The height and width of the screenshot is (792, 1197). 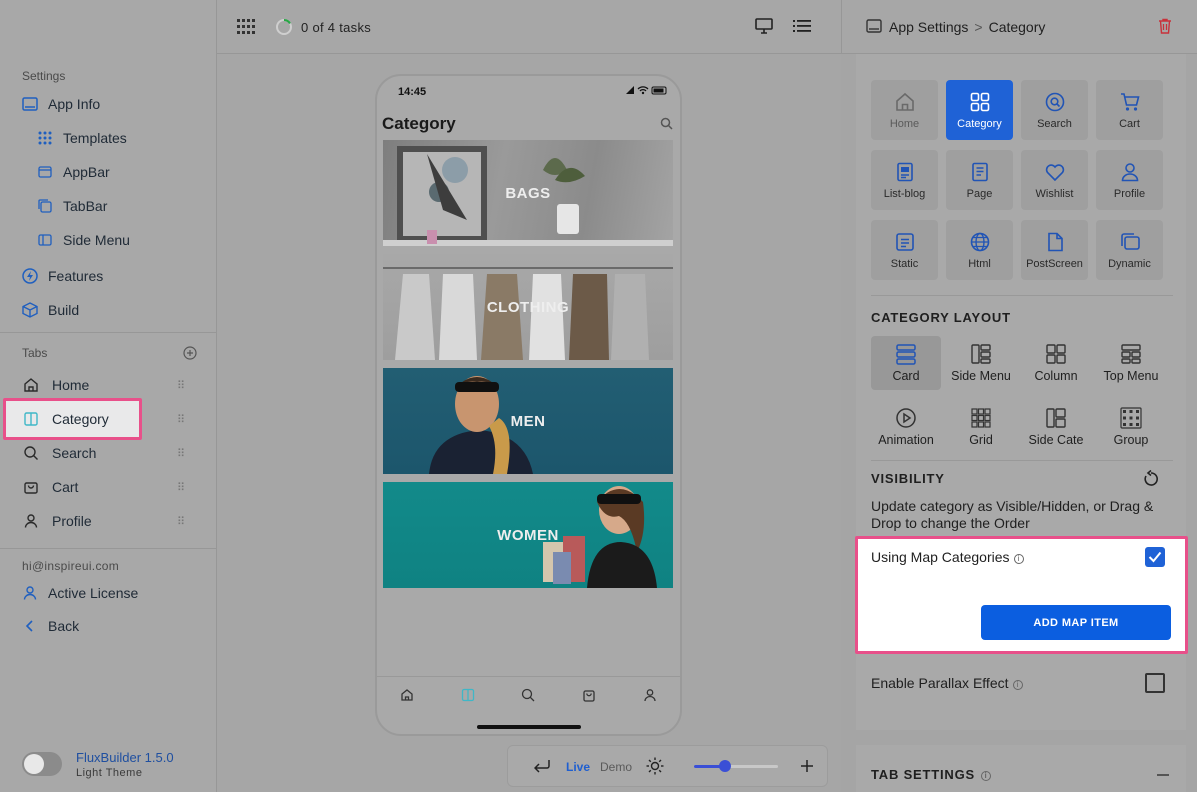 I want to click on layout-option-side-menu: Side Menu, so click(x=981, y=363).